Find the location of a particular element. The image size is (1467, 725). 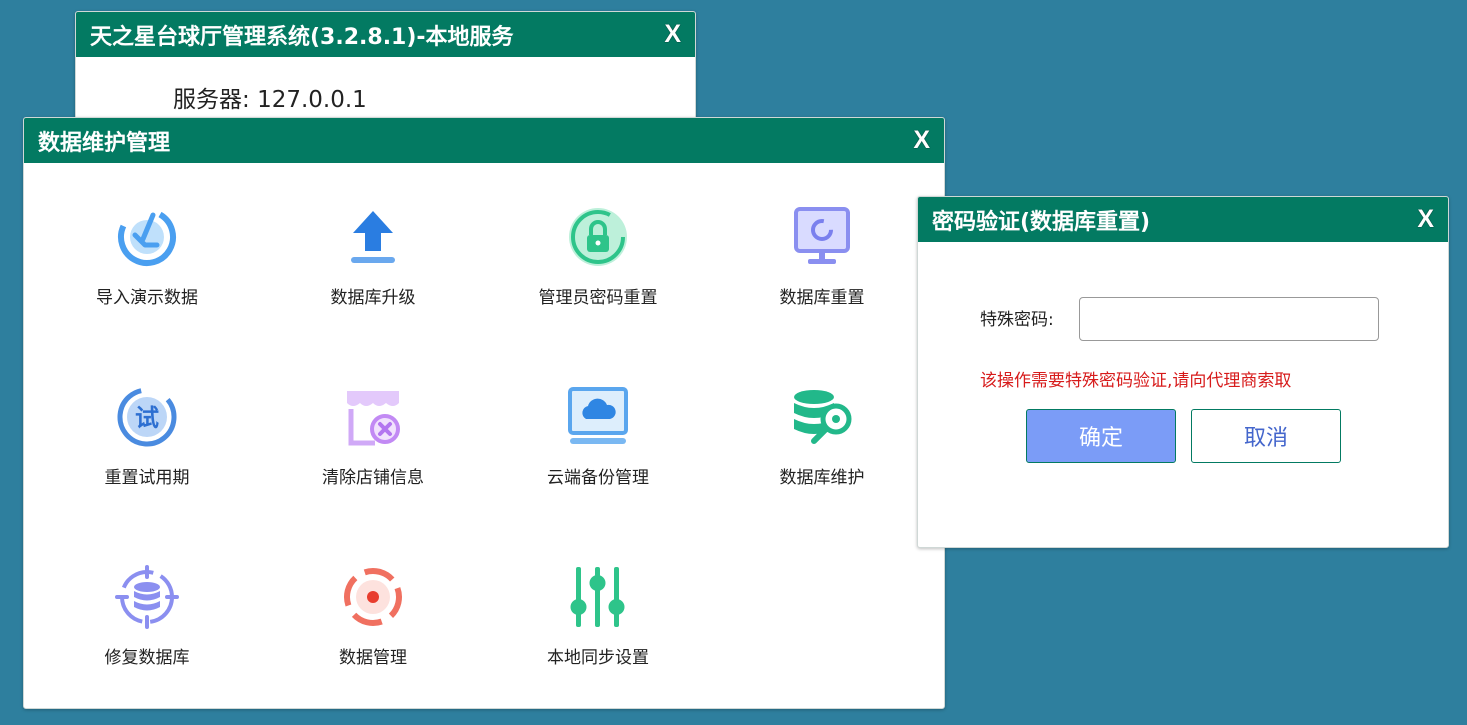

tile-admin-password-reset: 管理员密码重置 is located at coordinates (598, 256).